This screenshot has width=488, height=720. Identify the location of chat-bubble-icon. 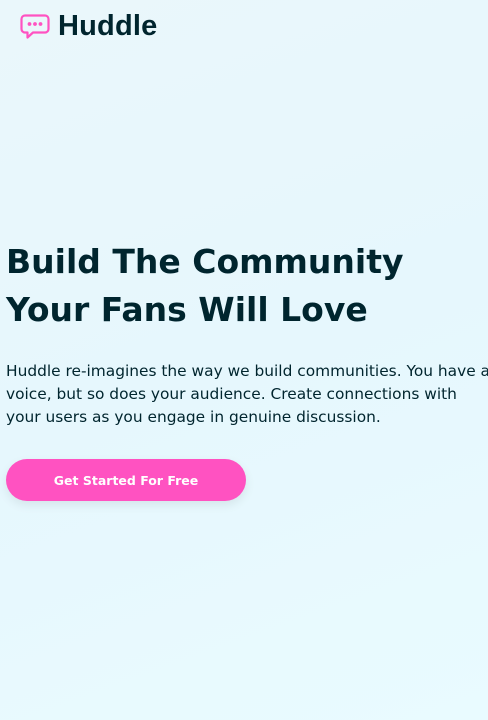
(35, 26).